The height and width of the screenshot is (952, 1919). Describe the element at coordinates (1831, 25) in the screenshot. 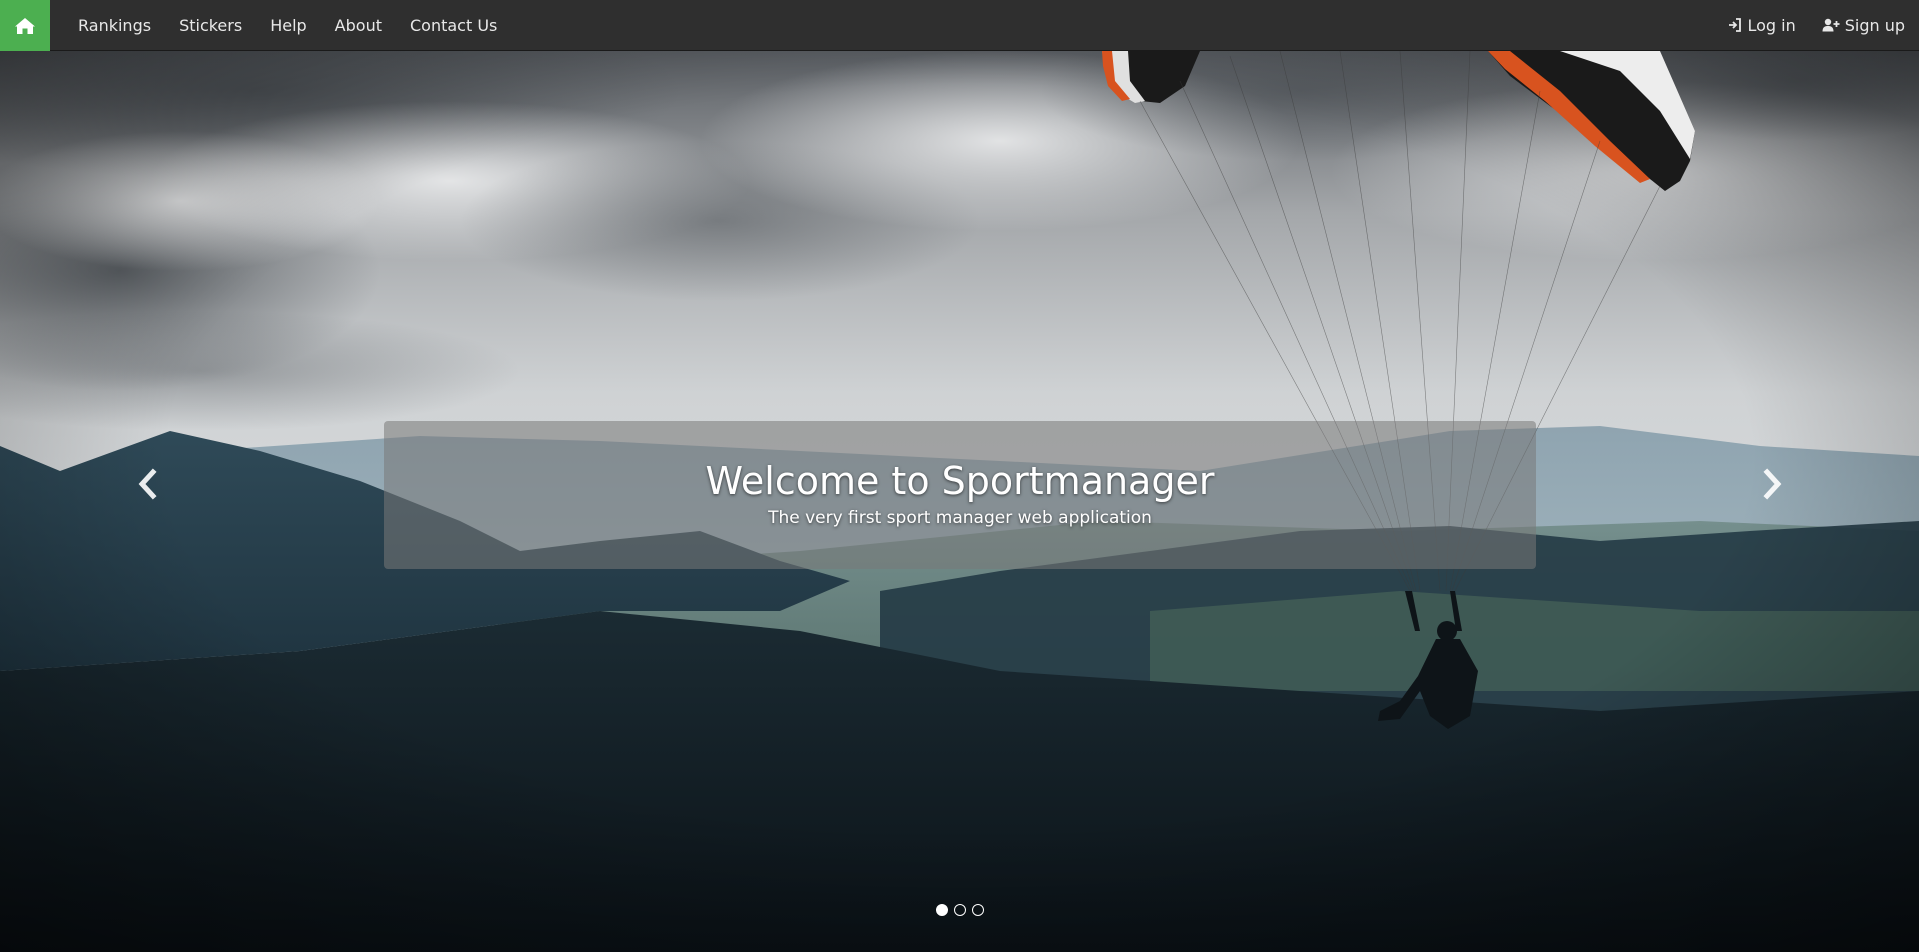

I see `user-plus-icon` at that location.